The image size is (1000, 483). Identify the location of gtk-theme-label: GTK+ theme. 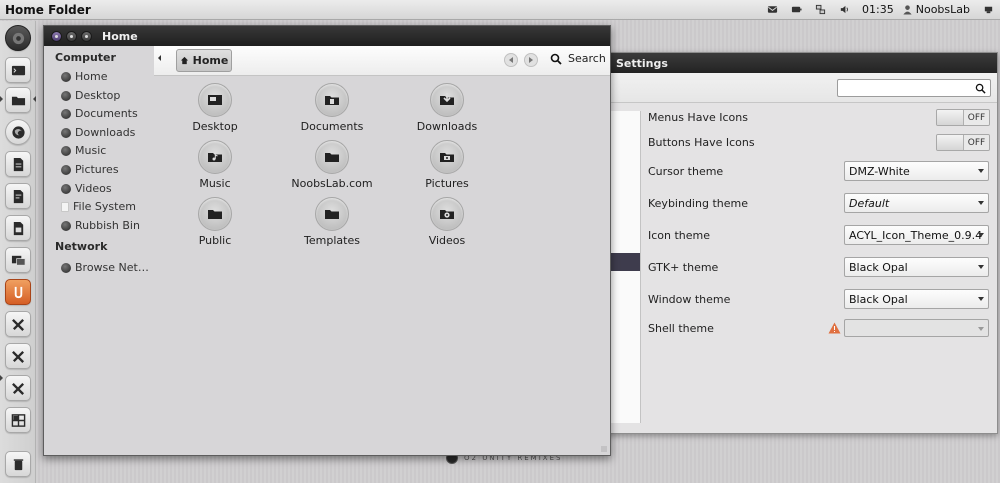
(683, 267).